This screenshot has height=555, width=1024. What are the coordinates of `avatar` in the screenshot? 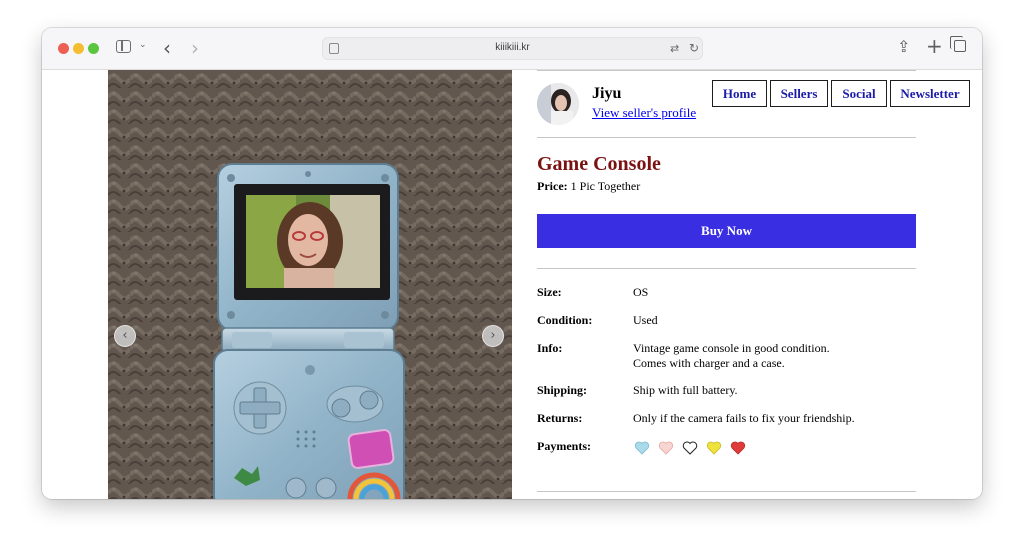 It's located at (558, 104).